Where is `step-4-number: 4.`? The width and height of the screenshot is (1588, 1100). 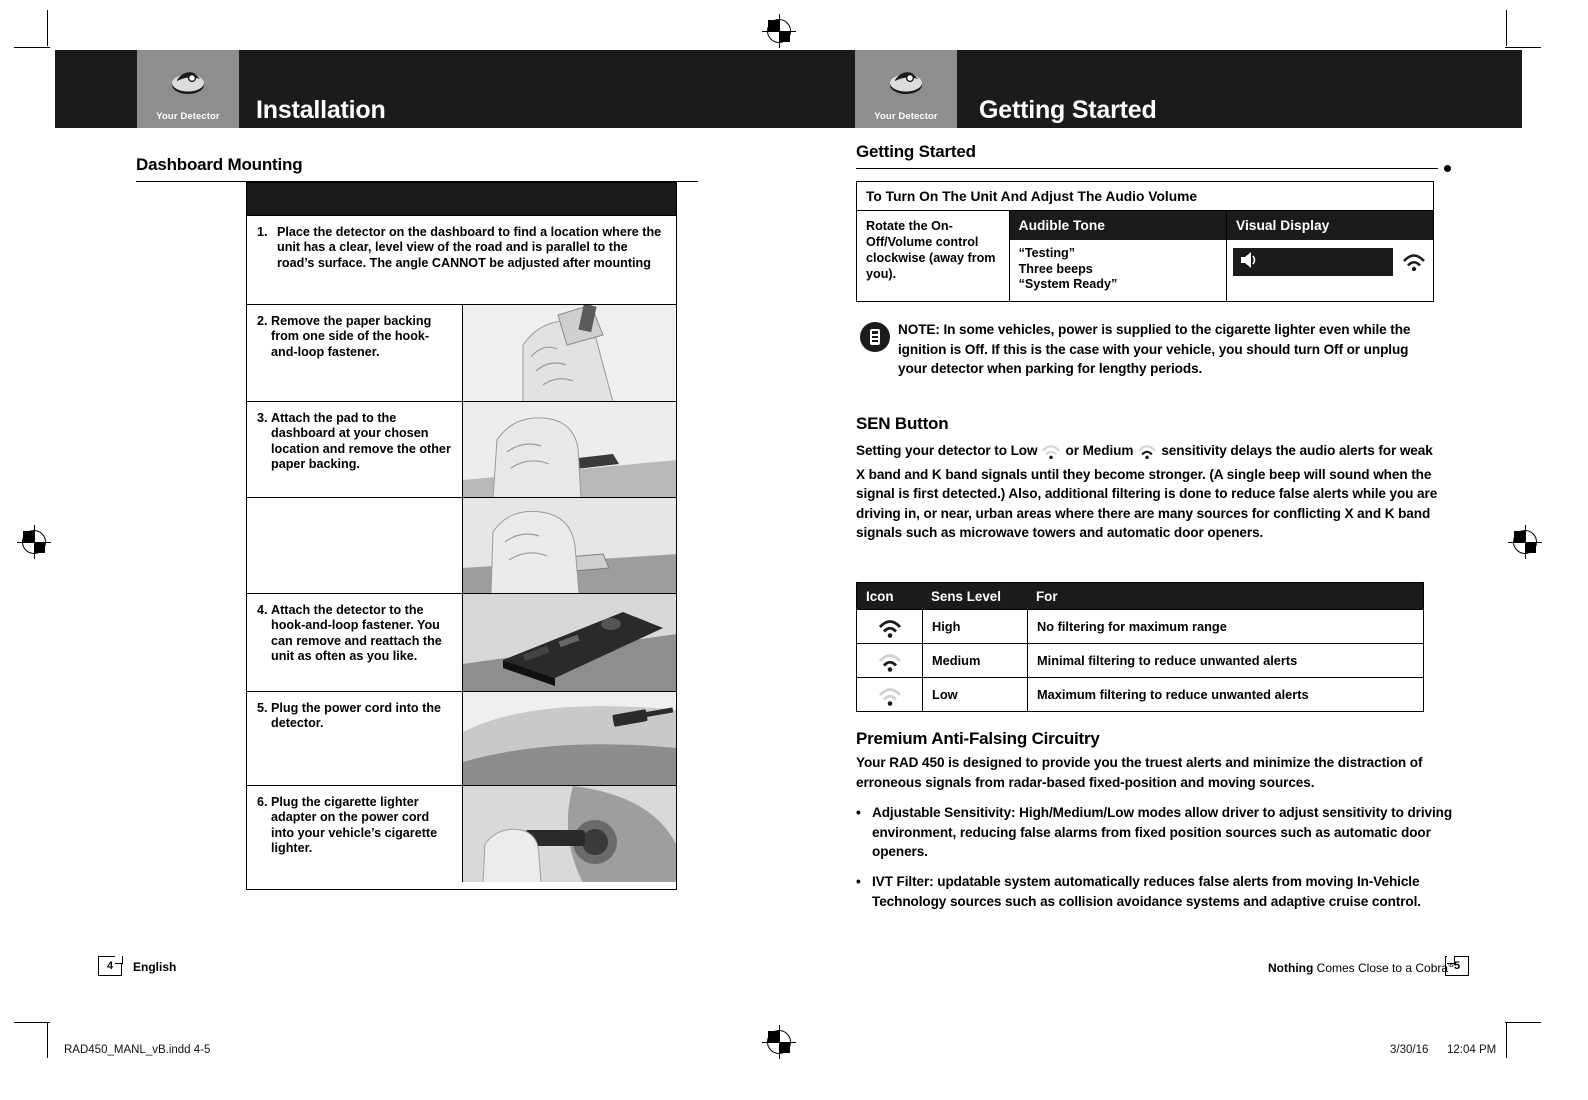
step-4-number: 4. is located at coordinates (262, 610).